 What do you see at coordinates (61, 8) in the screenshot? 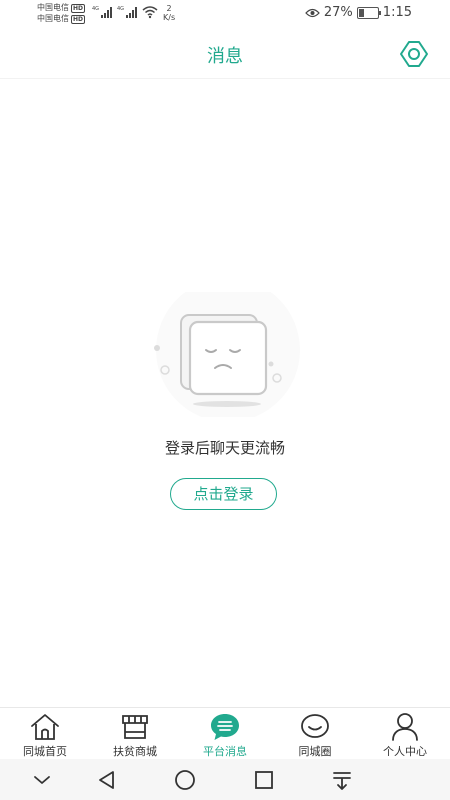
I see `carrier-1: 中国电信 HD` at bounding box center [61, 8].